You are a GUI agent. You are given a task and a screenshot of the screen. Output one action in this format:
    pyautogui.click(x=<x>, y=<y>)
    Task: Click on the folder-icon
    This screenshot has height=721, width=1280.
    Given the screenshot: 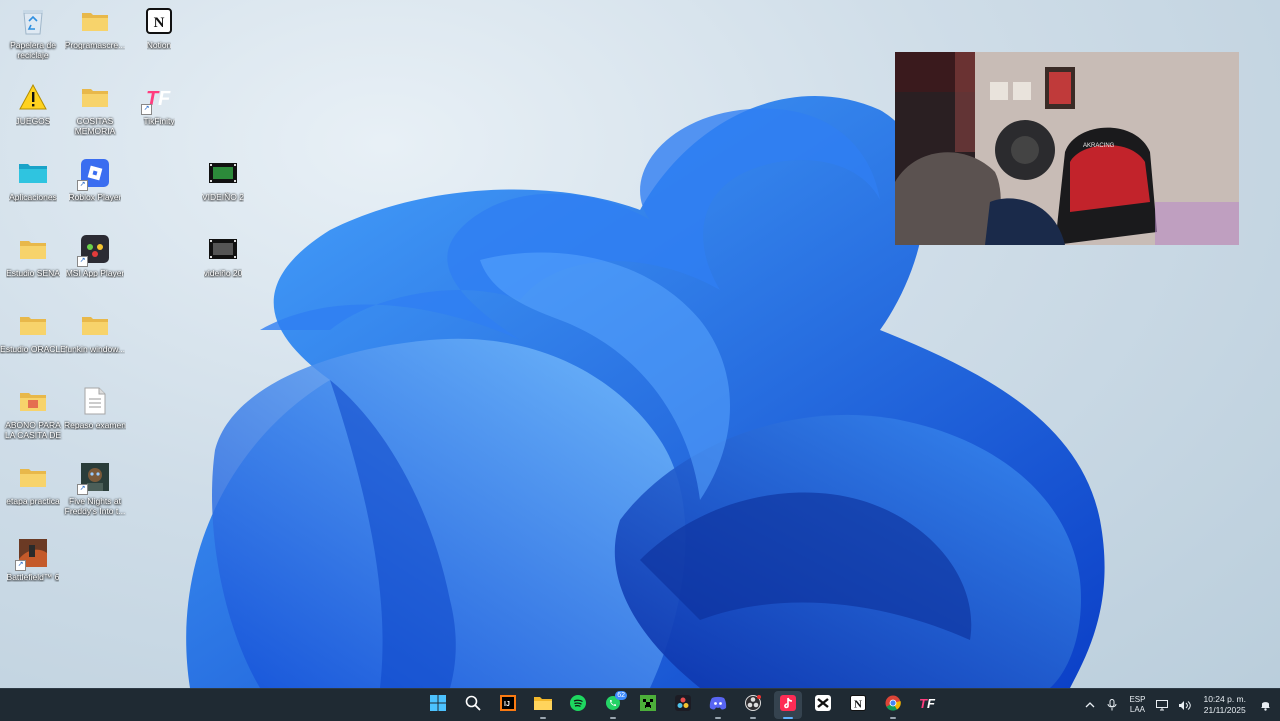 What is the action you would take?
    pyautogui.click(x=543, y=705)
    